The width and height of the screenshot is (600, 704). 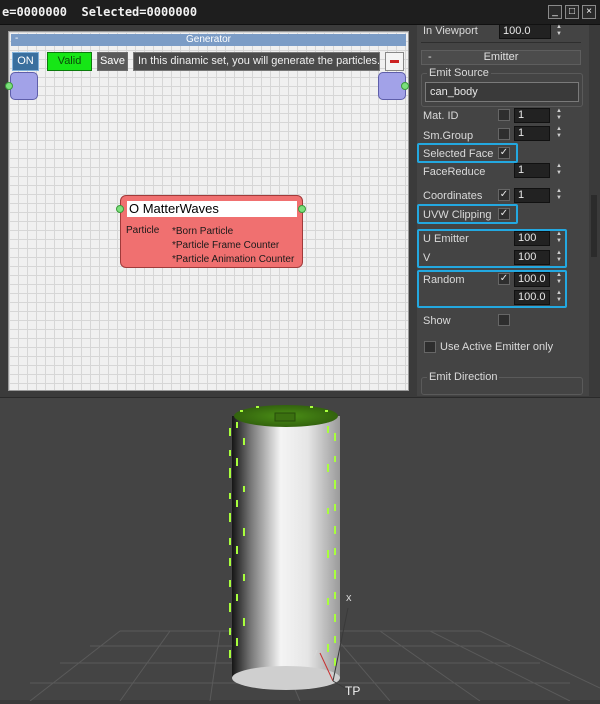 What do you see at coordinates (532, 257) in the screenshot?
I see `v-input: 100` at bounding box center [532, 257].